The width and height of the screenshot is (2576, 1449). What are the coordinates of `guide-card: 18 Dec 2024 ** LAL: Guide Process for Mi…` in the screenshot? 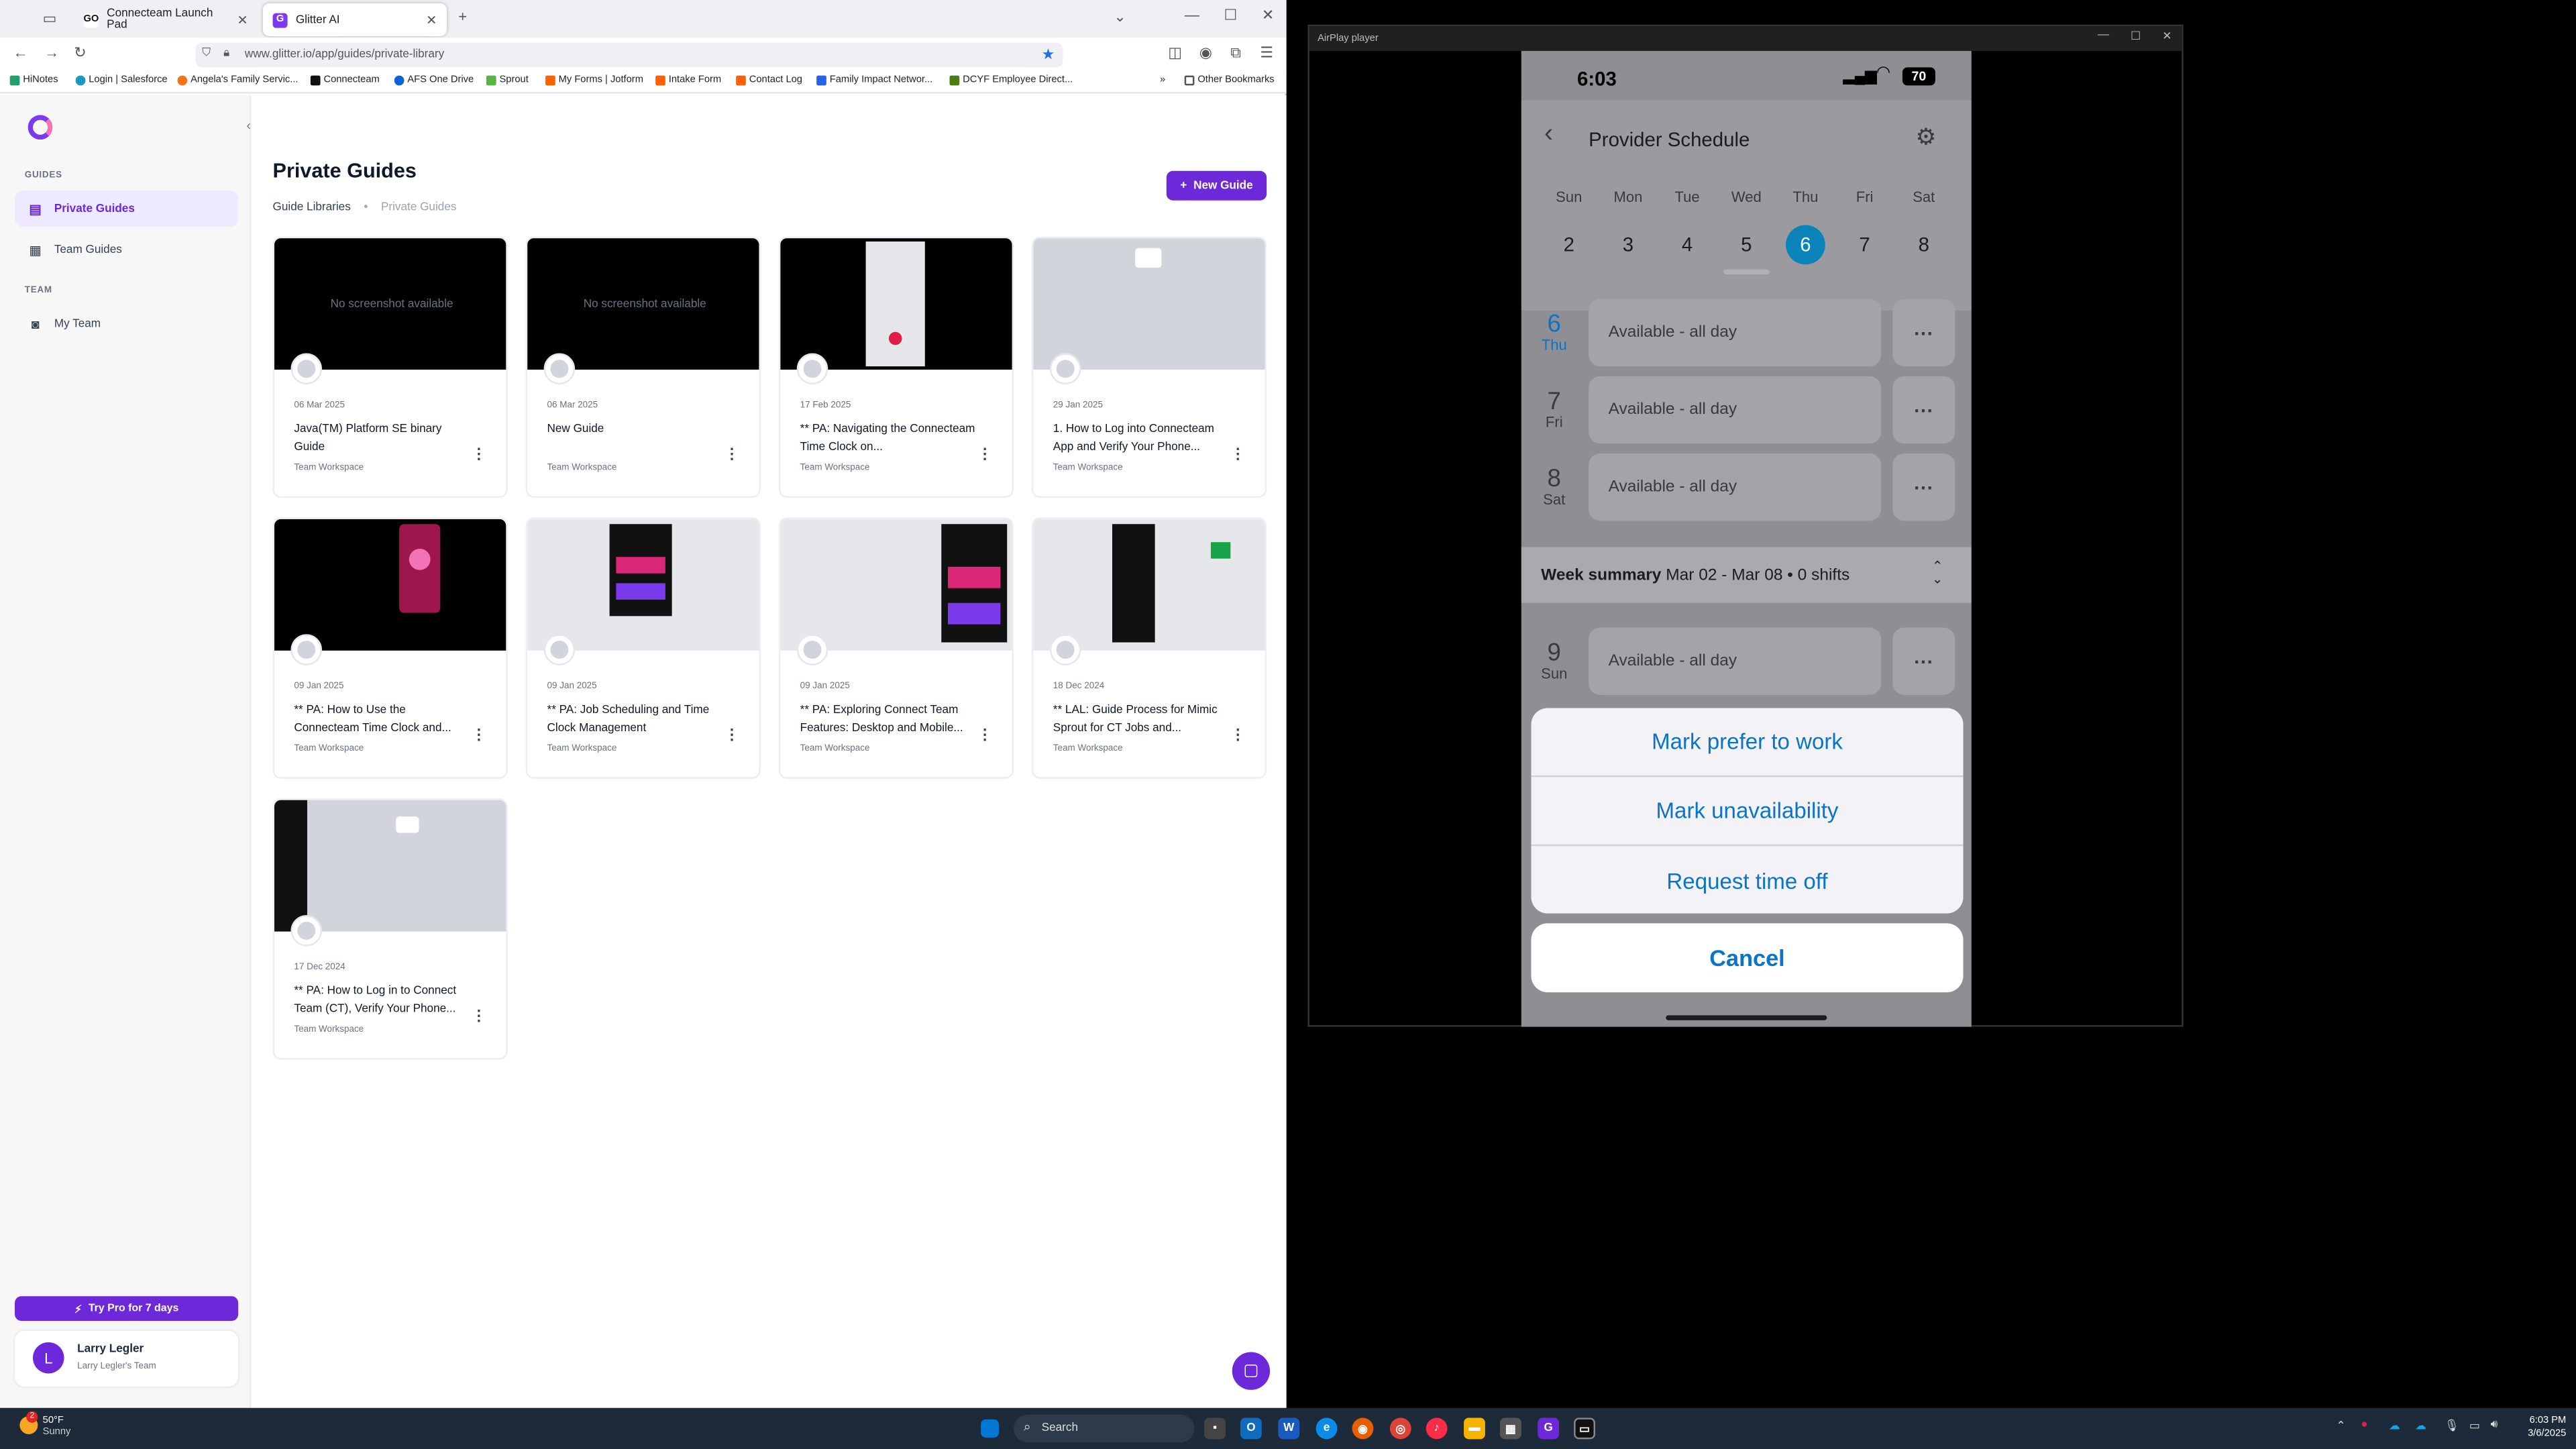 It's located at (1149, 648).